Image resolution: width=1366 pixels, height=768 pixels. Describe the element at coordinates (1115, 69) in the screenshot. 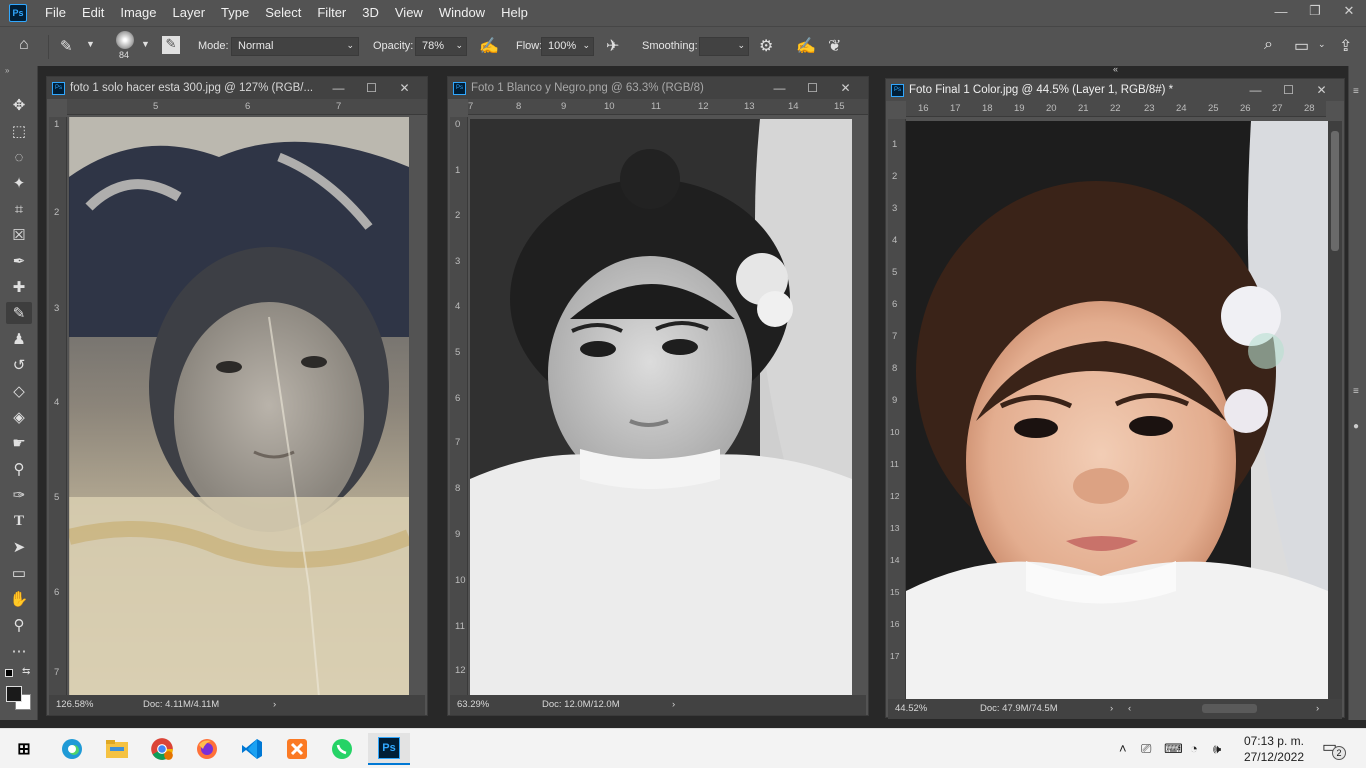

I see `collapse-panels-icon: «` at that location.